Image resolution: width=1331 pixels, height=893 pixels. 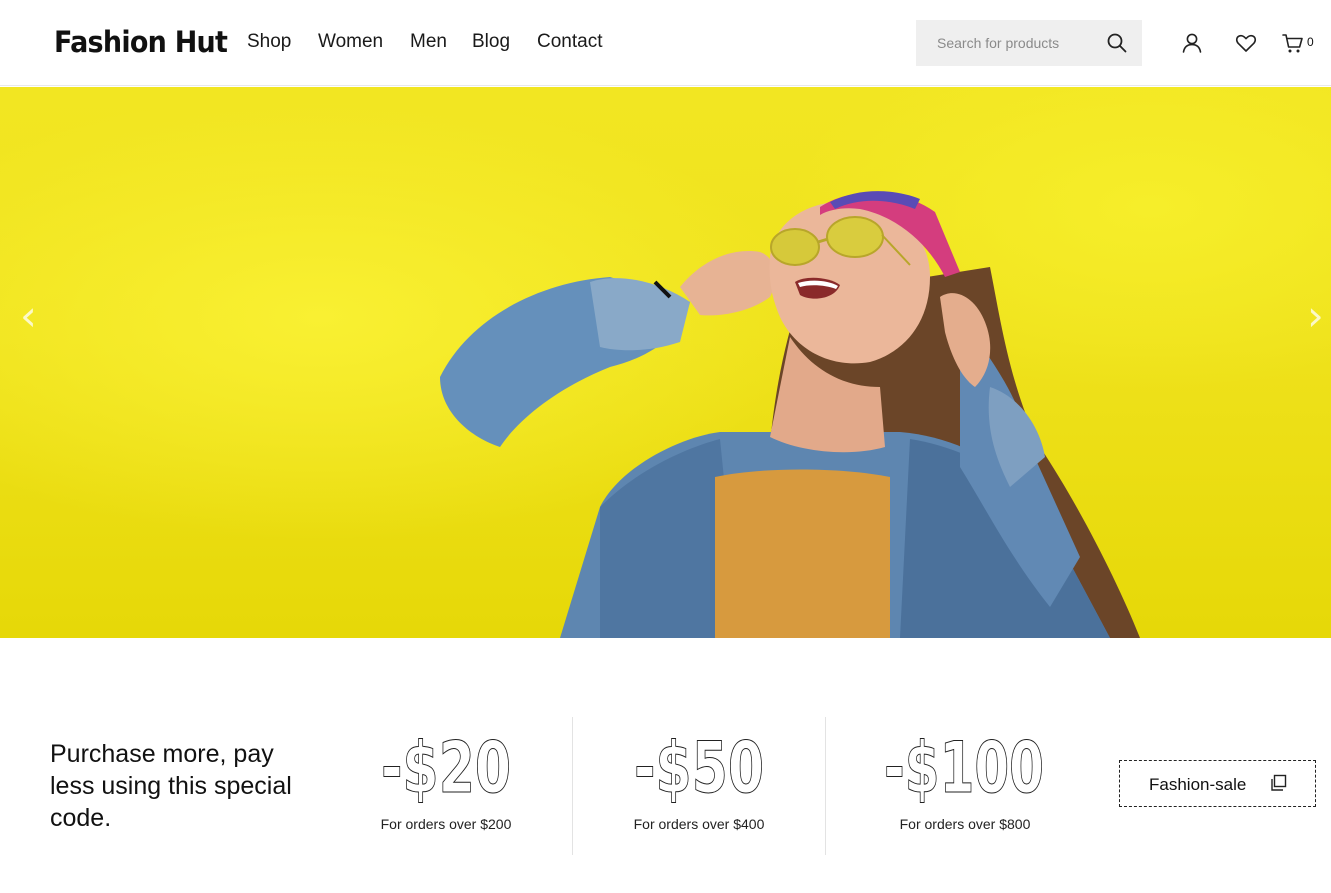 What do you see at coordinates (665, 43) in the screenshot?
I see `site-header: Fashion Hut Shop Women Men Blog Contact` at bounding box center [665, 43].